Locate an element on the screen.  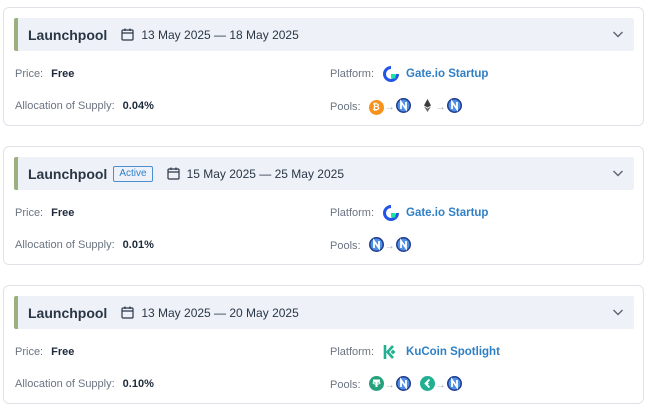
allocation-row: Allocation of Supply: 0.01% is located at coordinates (84, 245).